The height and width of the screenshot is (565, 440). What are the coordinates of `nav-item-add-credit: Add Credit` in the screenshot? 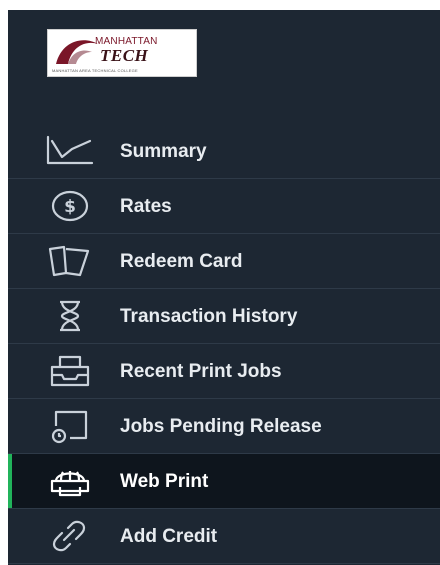 It's located at (224, 536).